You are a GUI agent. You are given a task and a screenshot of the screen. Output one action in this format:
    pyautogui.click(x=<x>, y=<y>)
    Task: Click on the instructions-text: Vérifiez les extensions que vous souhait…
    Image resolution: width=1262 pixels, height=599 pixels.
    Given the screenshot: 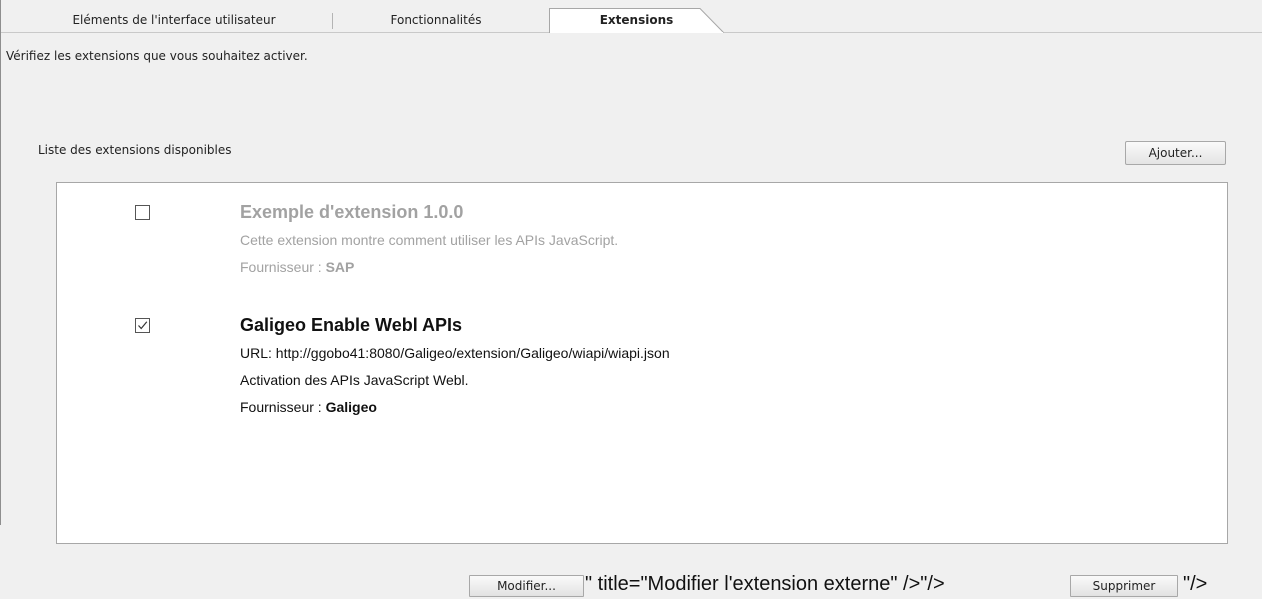 What is the action you would take?
    pyautogui.click(x=157, y=56)
    